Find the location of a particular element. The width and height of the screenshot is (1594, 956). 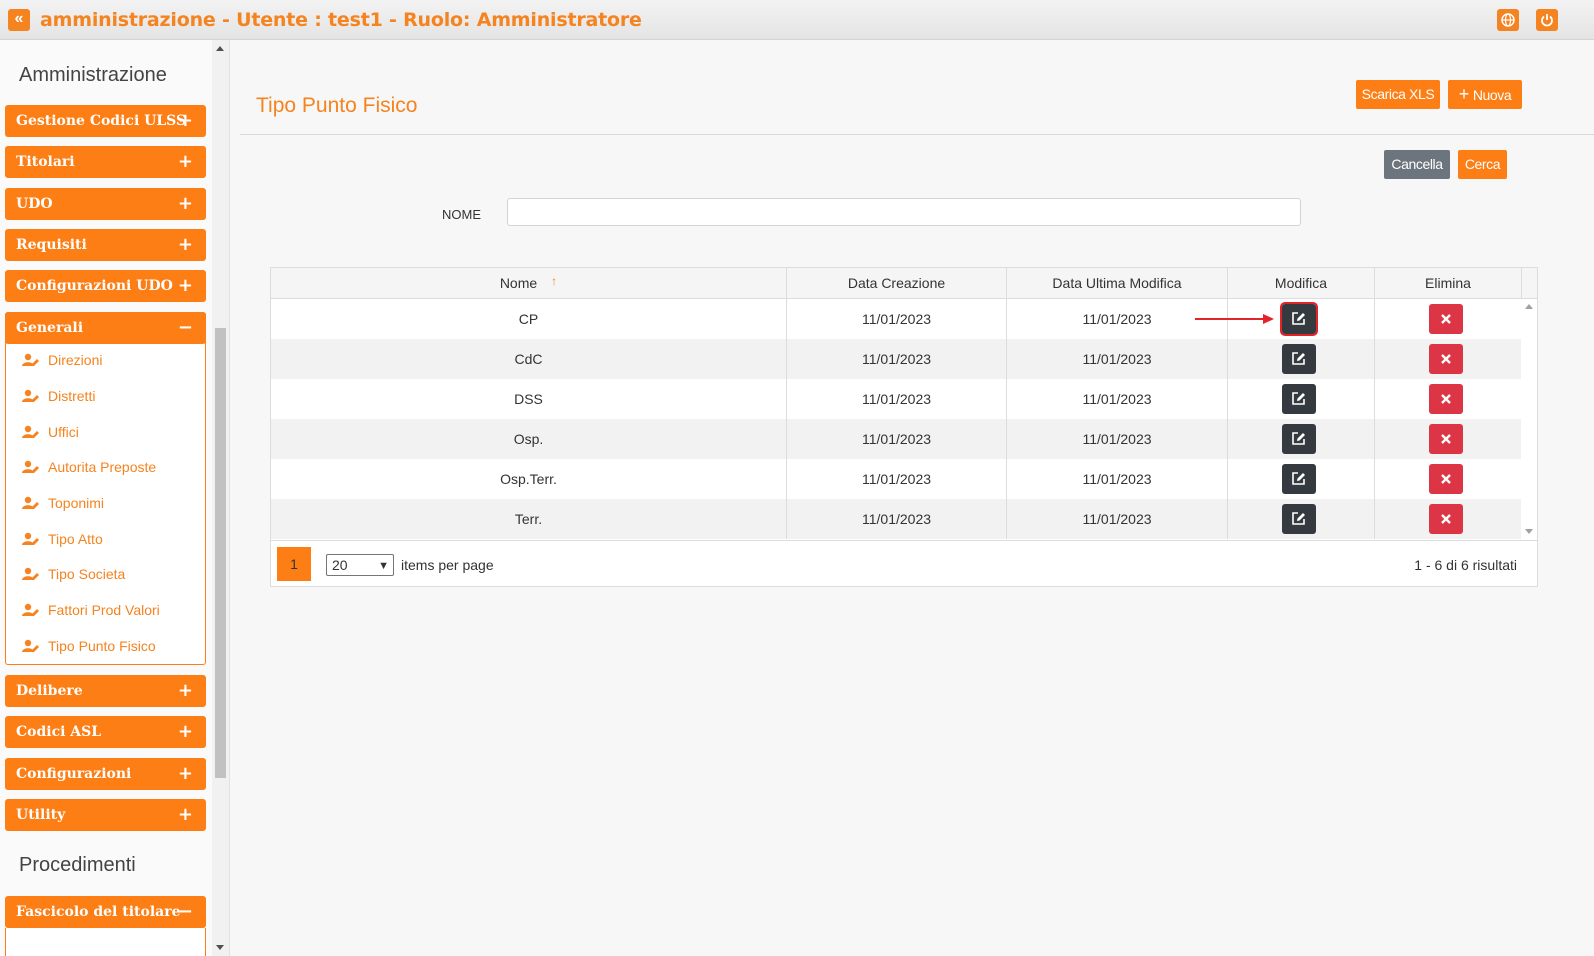

table-row: Terr. 11/01/2023 11/01/2023 is located at coordinates (896, 519).